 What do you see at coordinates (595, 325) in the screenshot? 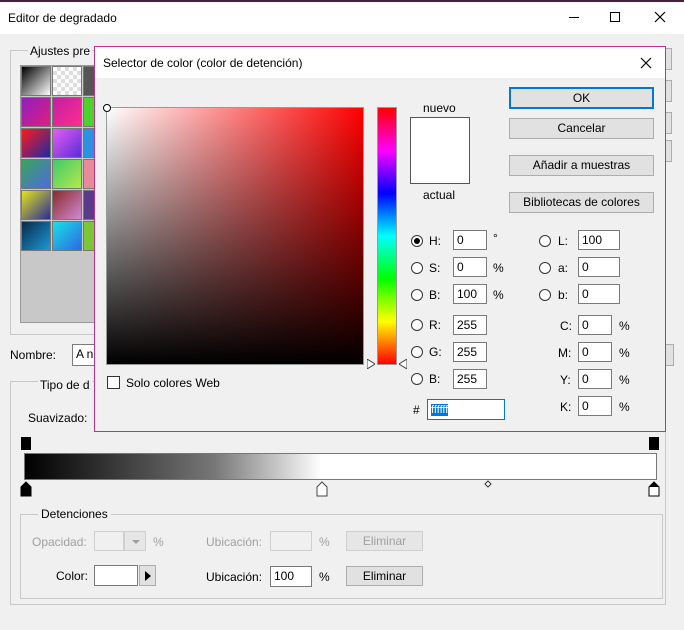
I see `cyan-field: 0` at bounding box center [595, 325].